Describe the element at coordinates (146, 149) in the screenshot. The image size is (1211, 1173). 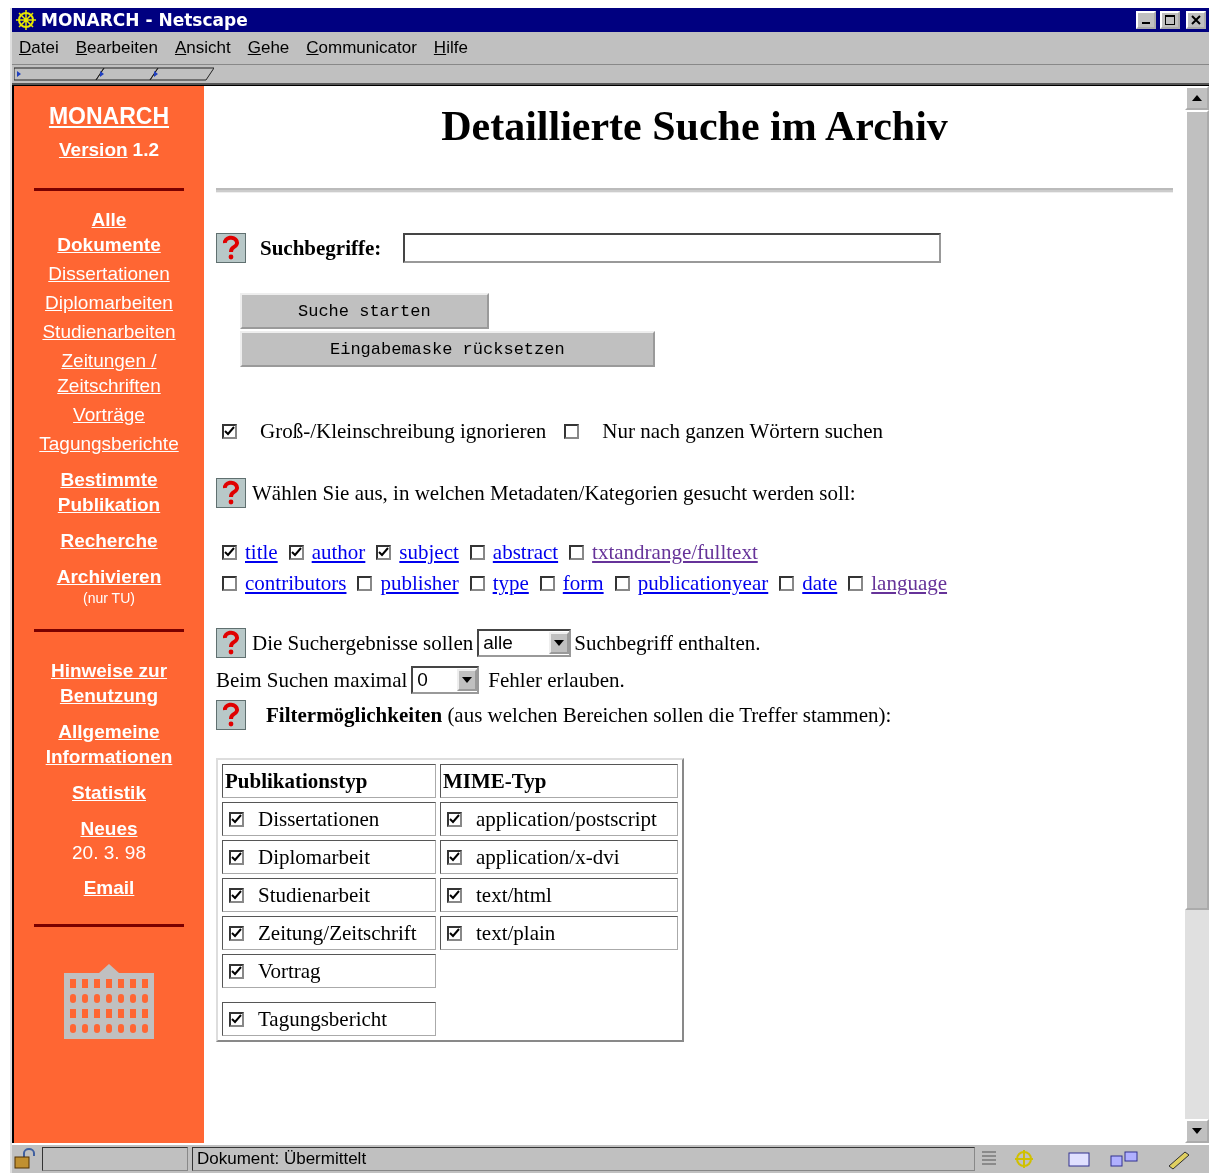
I see `version-number: 1.2` at that location.